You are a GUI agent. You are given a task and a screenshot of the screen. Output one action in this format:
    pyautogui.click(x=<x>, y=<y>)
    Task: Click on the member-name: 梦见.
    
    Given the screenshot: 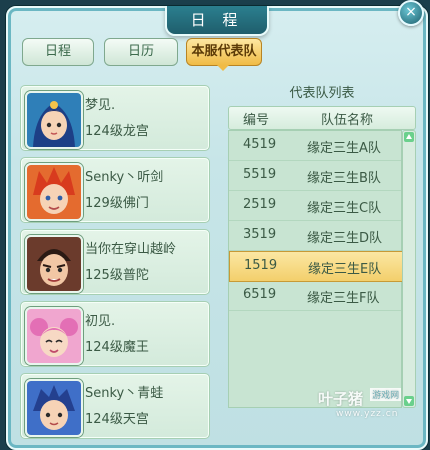 What is the action you would take?
    pyautogui.click(x=100, y=105)
    